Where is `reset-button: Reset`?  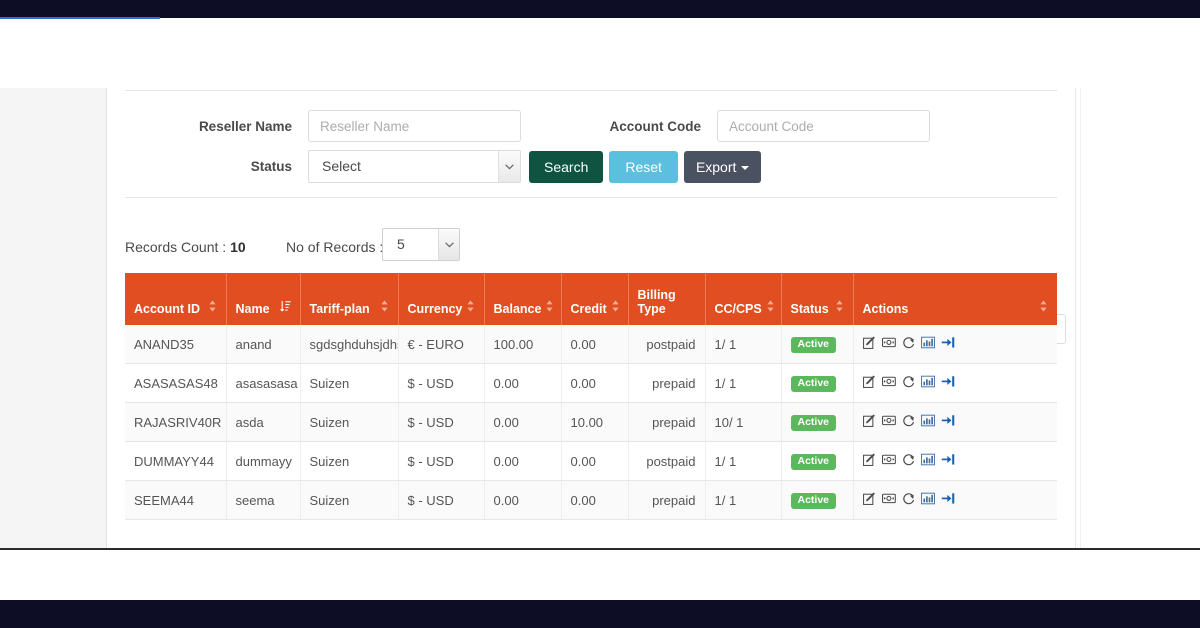
reset-button: Reset is located at coordinates (643, 166).